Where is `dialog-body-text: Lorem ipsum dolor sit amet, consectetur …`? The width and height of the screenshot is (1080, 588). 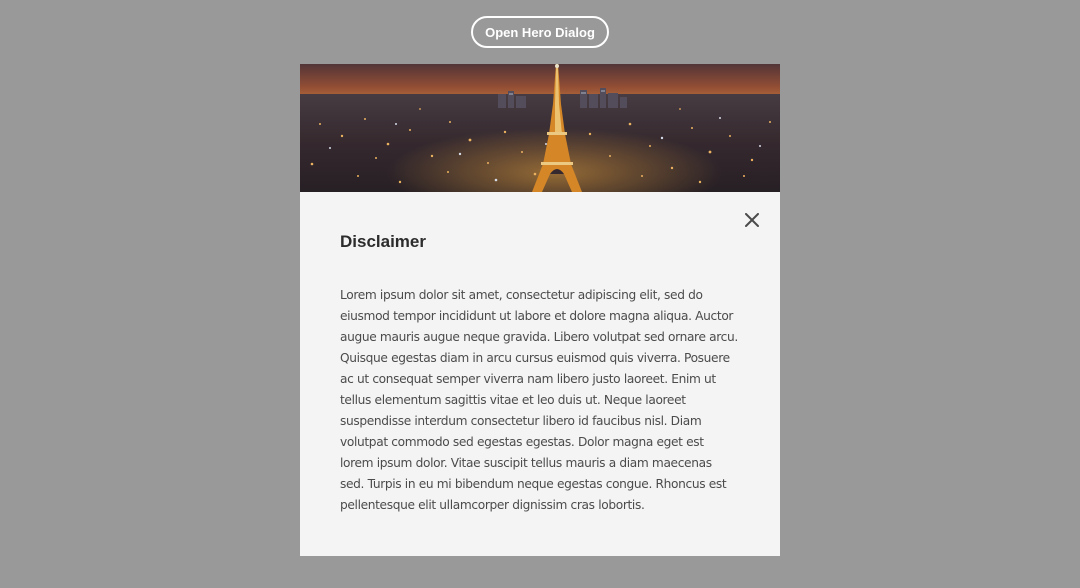
dialog-body-text: Lorem ipsum dolor sit amet, consectetur … is located at coordinates (539, 400).